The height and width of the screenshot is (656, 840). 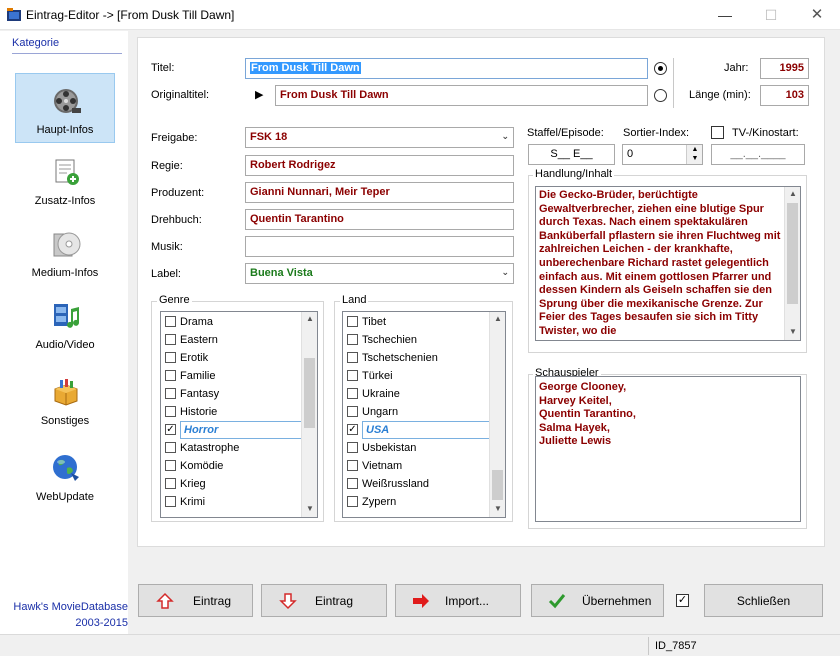 I want to click on schauspieler-line: Salma Hayek,, so click(x=574, y=427).